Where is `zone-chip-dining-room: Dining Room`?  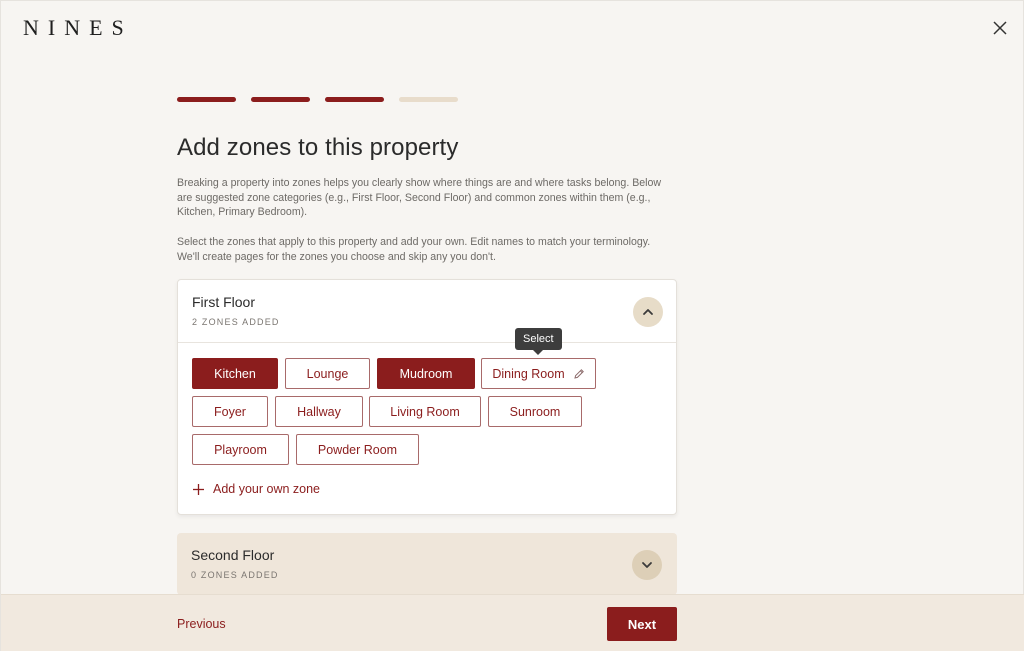 zone-chip-dining-room: Dining Room is located at coordinates (538, 373).